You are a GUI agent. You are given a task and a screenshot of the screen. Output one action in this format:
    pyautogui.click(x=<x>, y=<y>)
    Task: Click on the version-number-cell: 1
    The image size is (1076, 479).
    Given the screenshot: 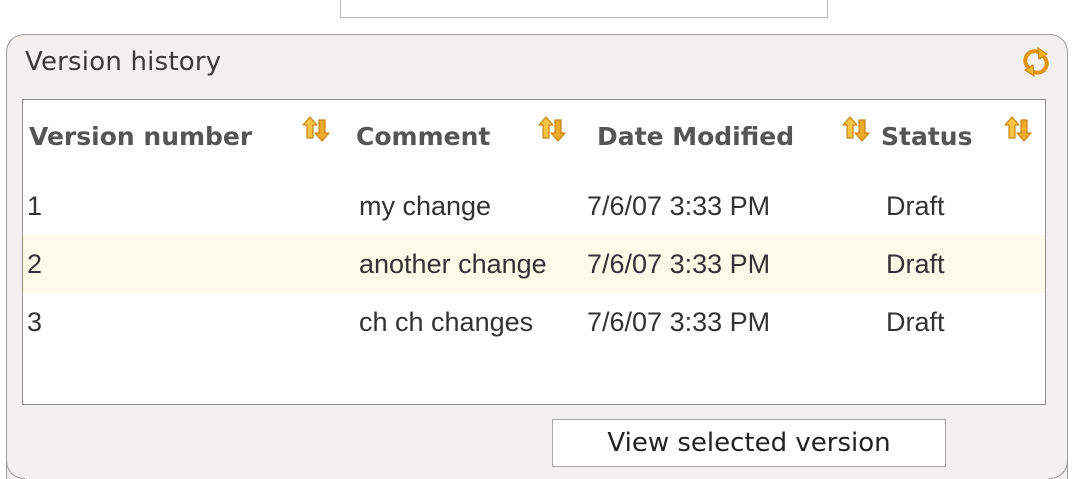 What is the action you would take?
    pyautogui.click(x=35, y=206)
    